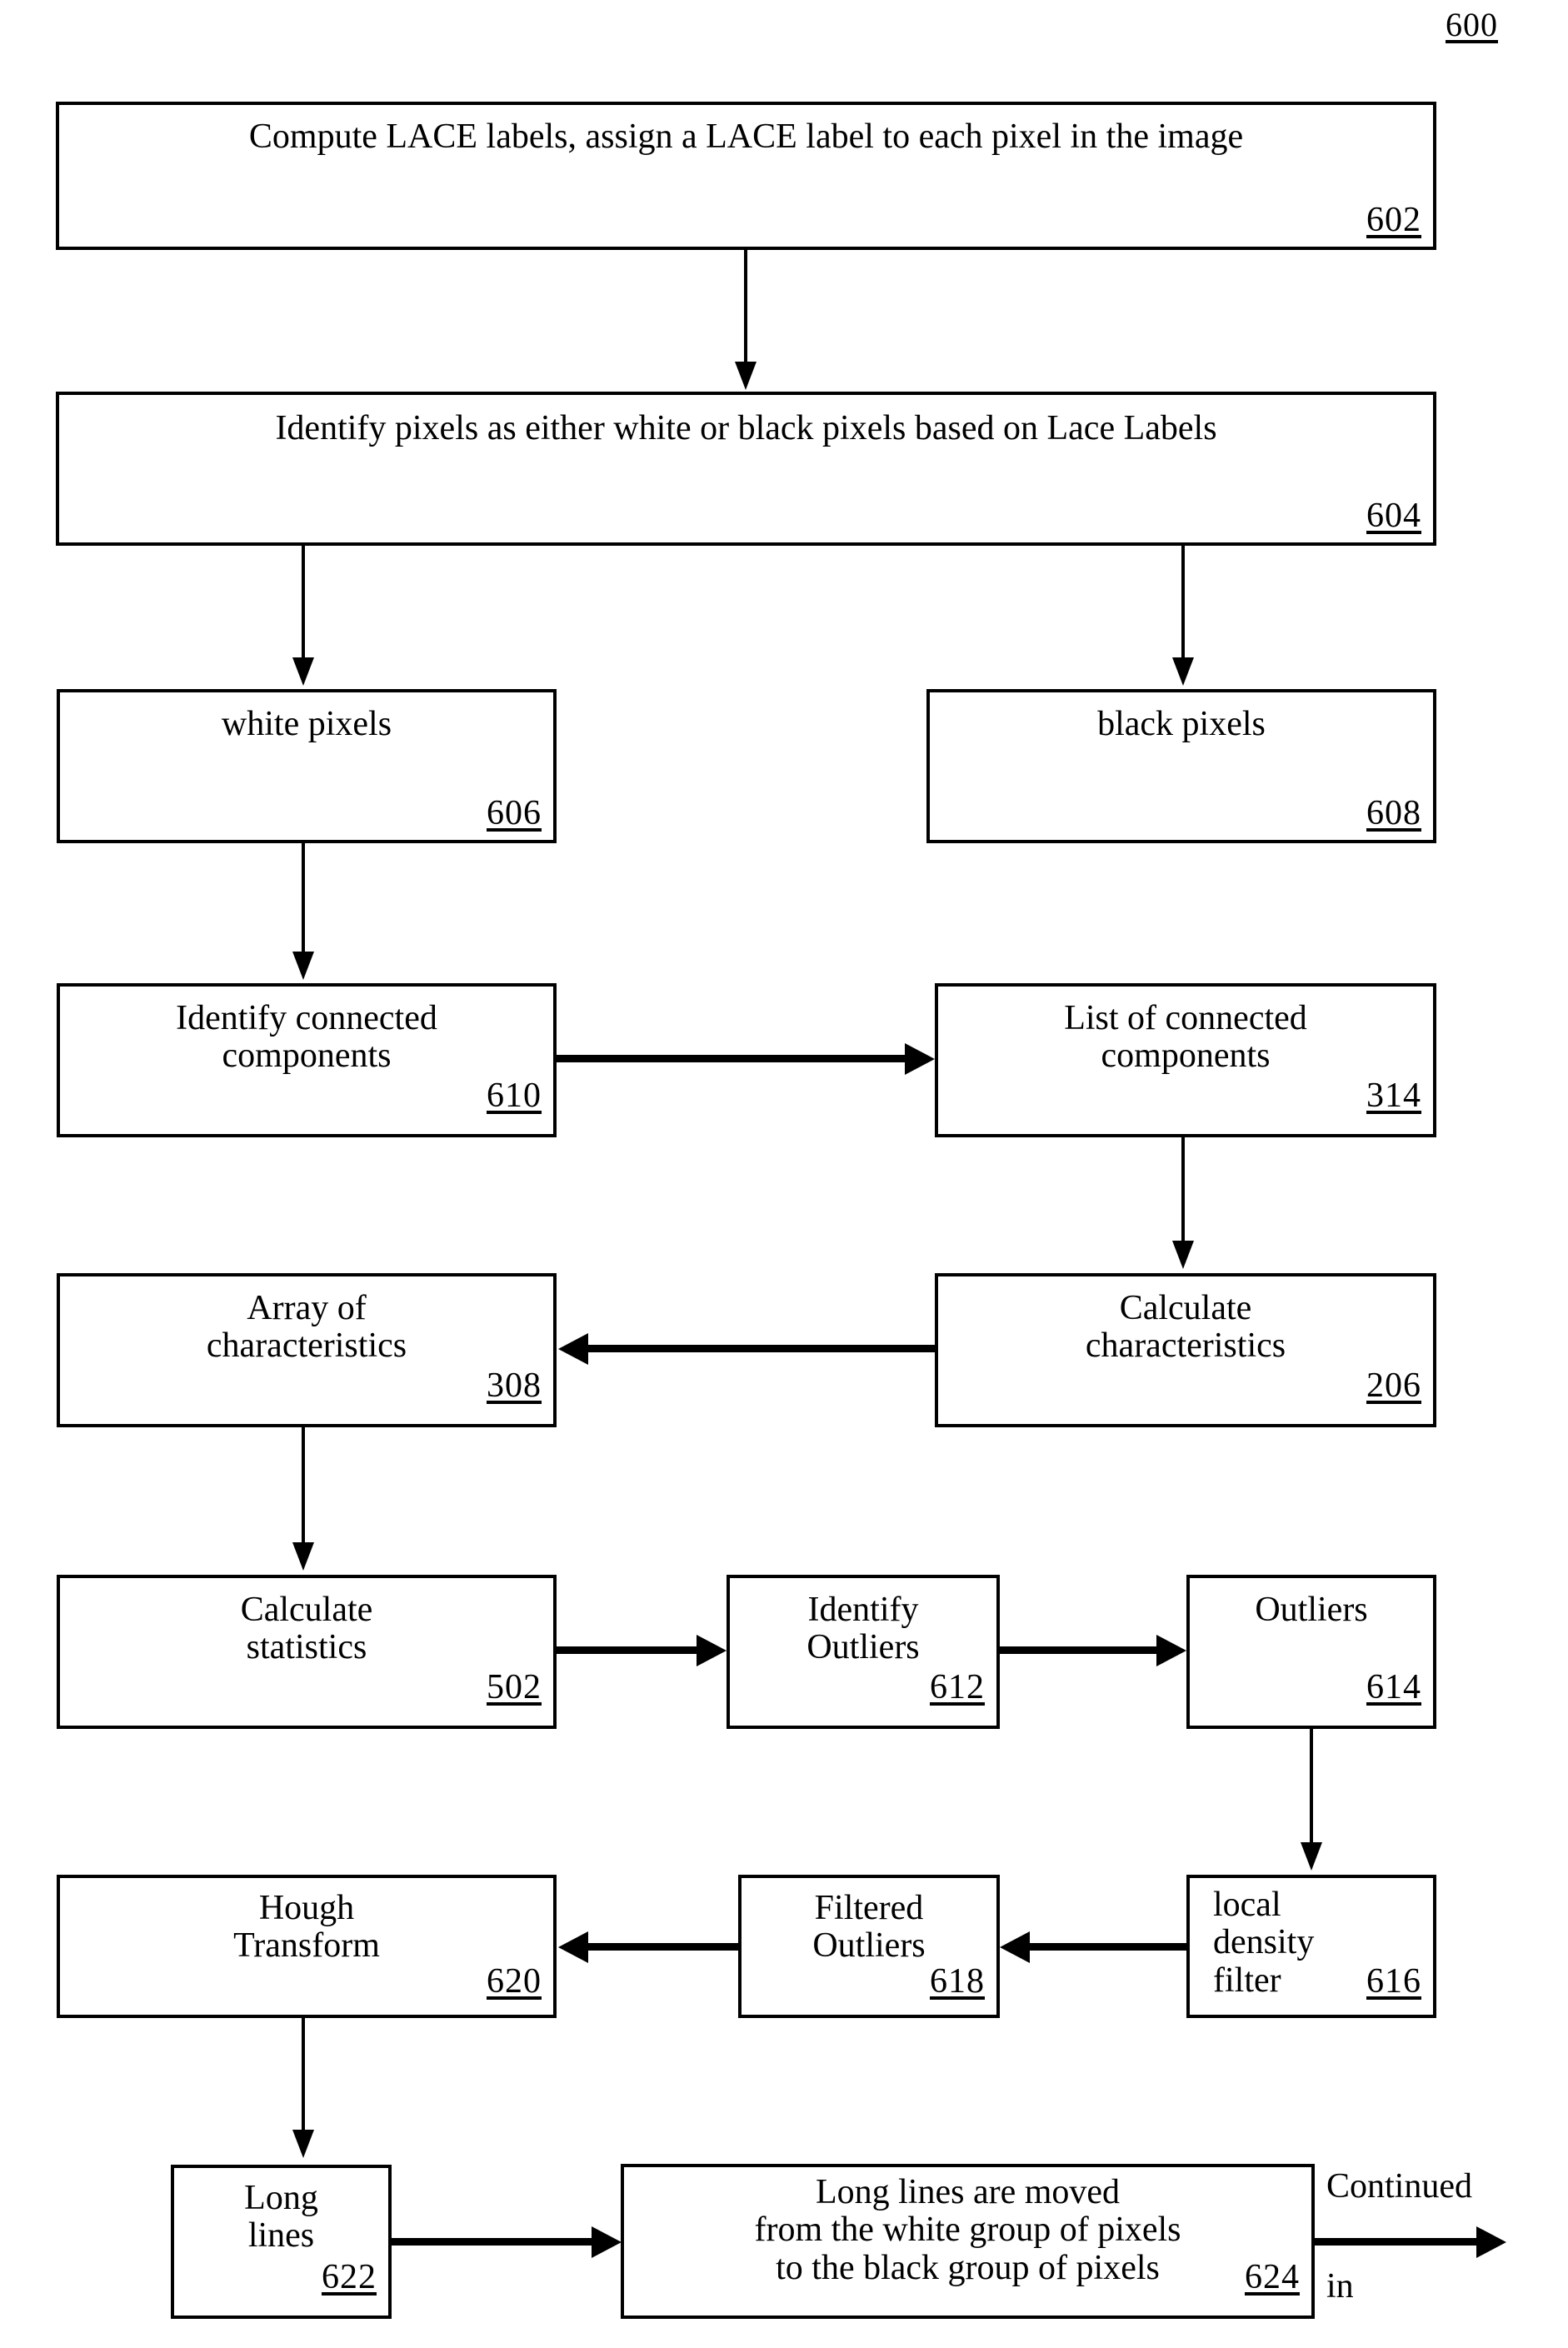  I want to click on connector-618-620-arrowhead, so click(573, 1947).